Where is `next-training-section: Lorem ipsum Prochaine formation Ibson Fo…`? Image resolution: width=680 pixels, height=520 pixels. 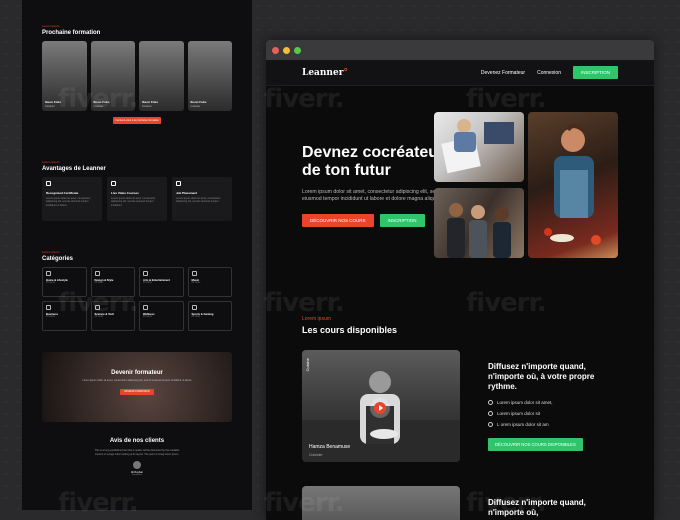 next-training-section: Lorem ipsum Prochaine formation Ibson Fo… is located at coordinates (137, 74).